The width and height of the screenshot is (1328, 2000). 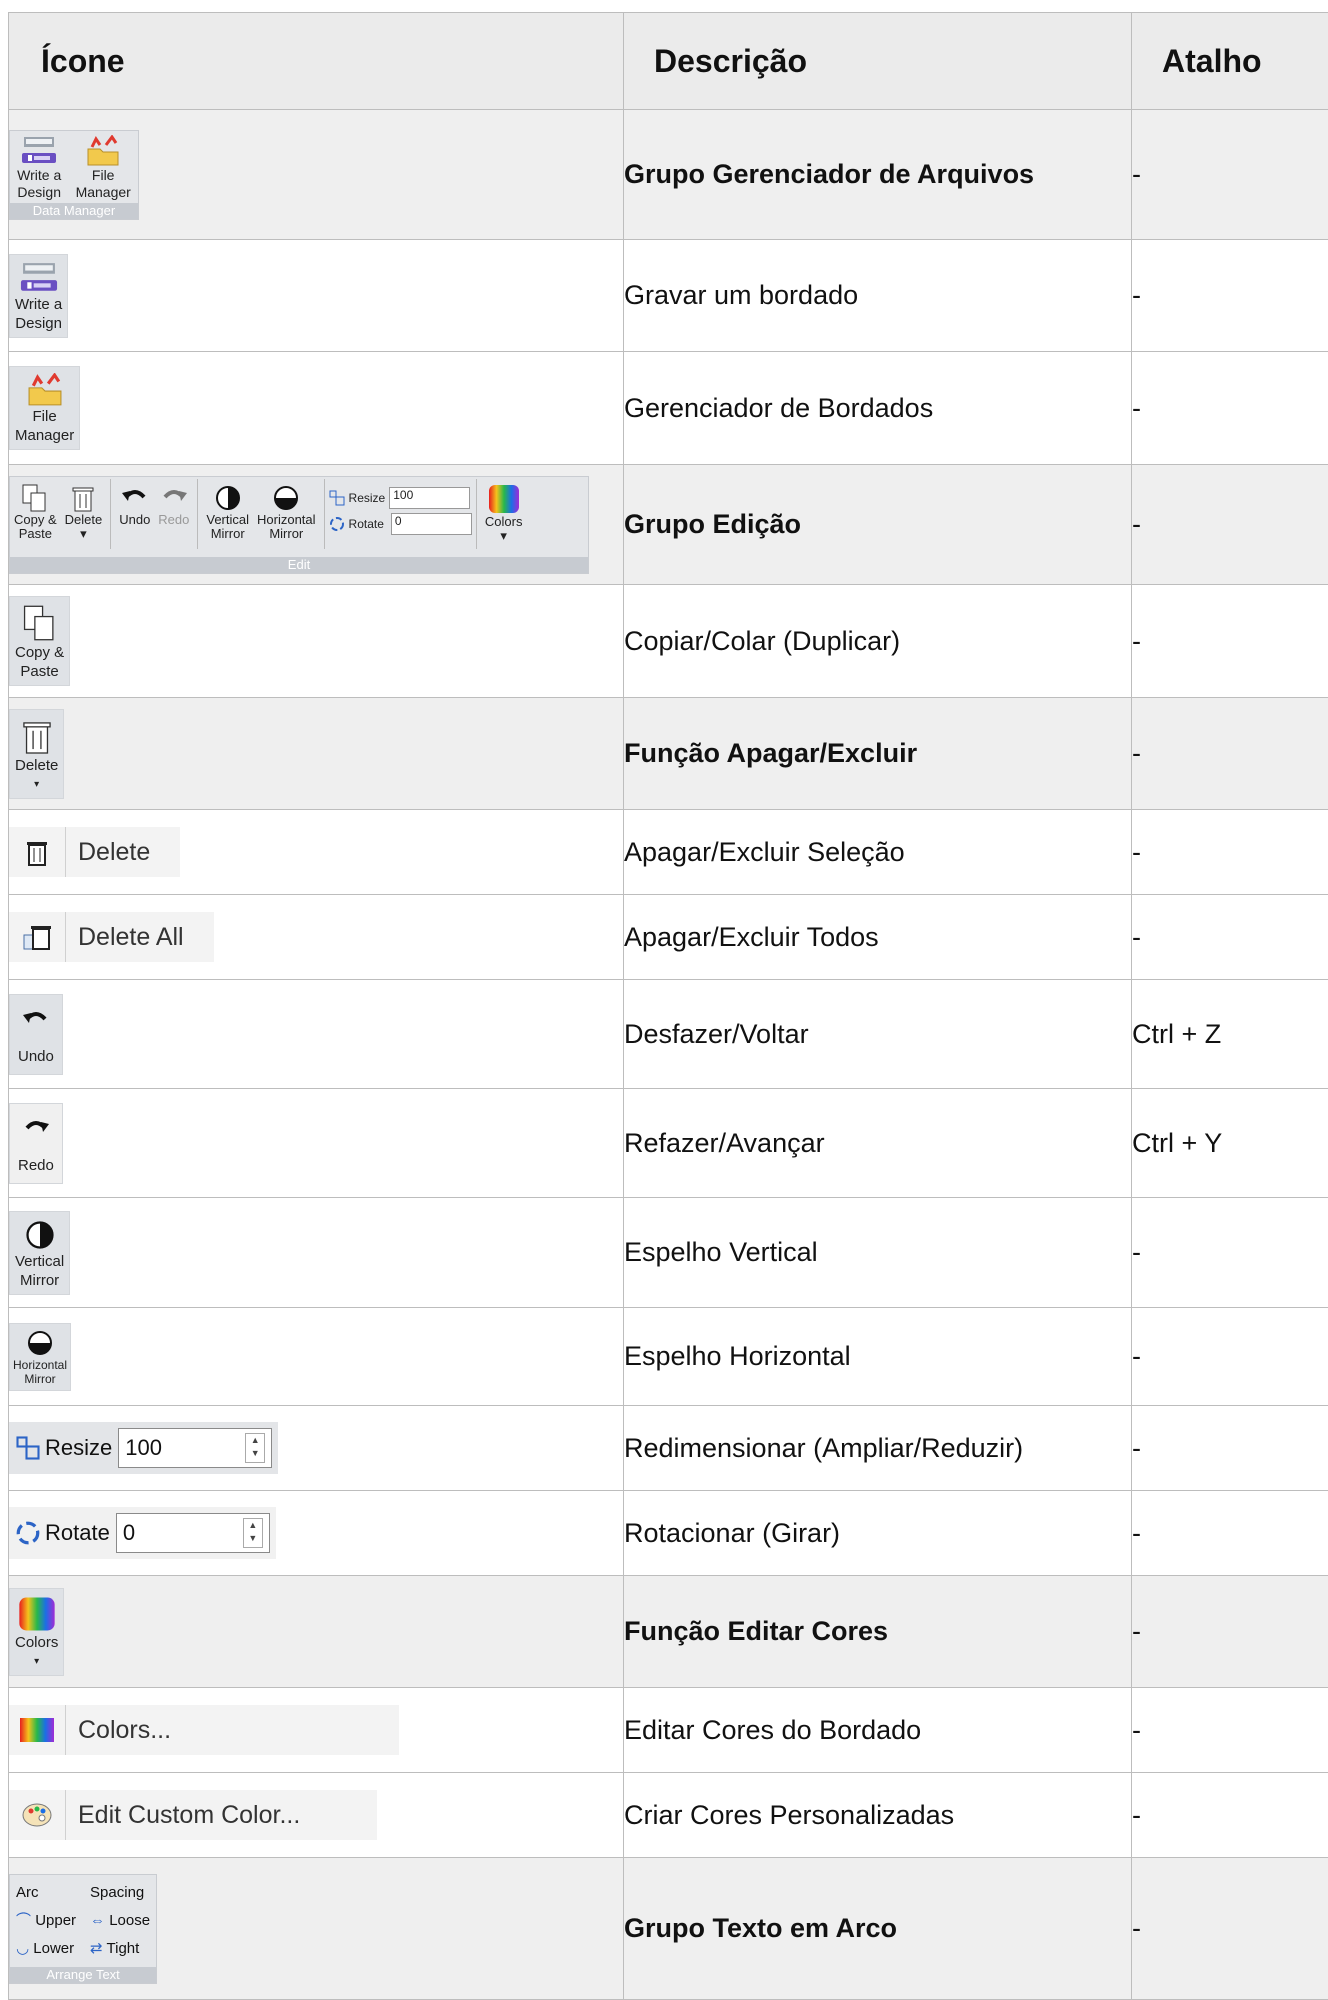 I want to click on resize-input: 100▲▼, so click(x=195, y=1448).